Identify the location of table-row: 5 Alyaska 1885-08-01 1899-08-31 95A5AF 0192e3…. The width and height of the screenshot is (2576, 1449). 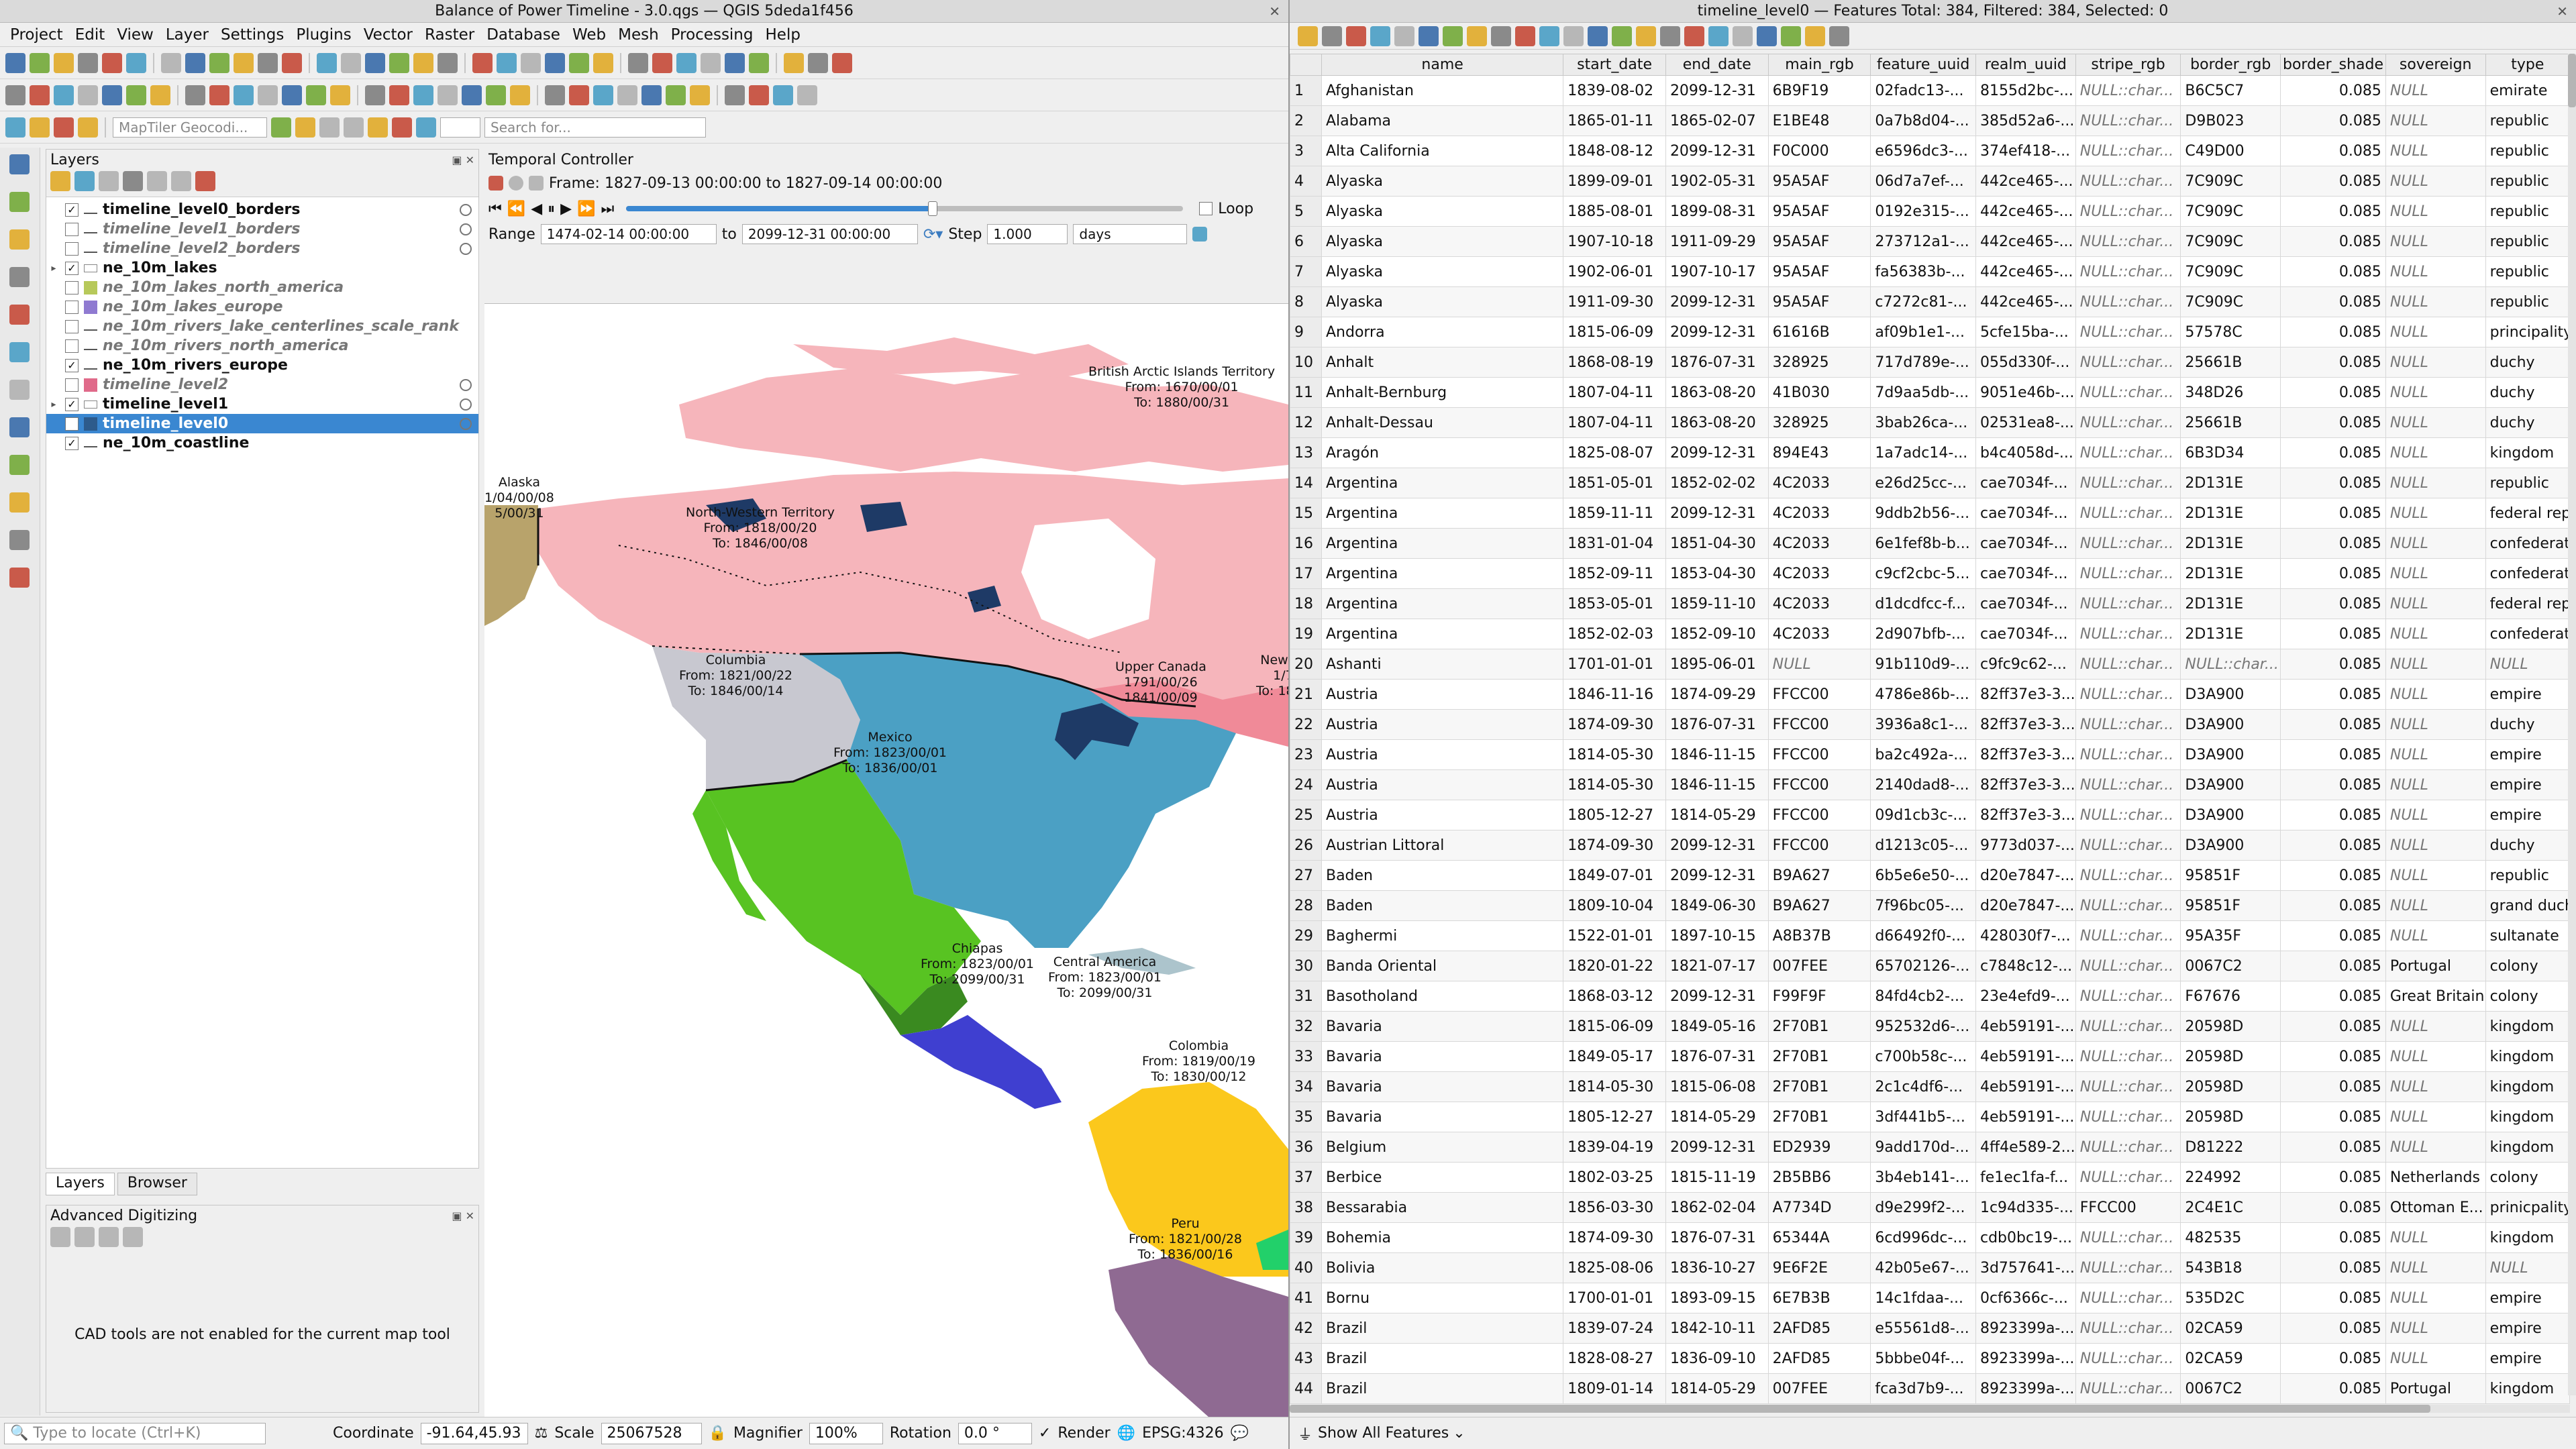
(1930, 211).